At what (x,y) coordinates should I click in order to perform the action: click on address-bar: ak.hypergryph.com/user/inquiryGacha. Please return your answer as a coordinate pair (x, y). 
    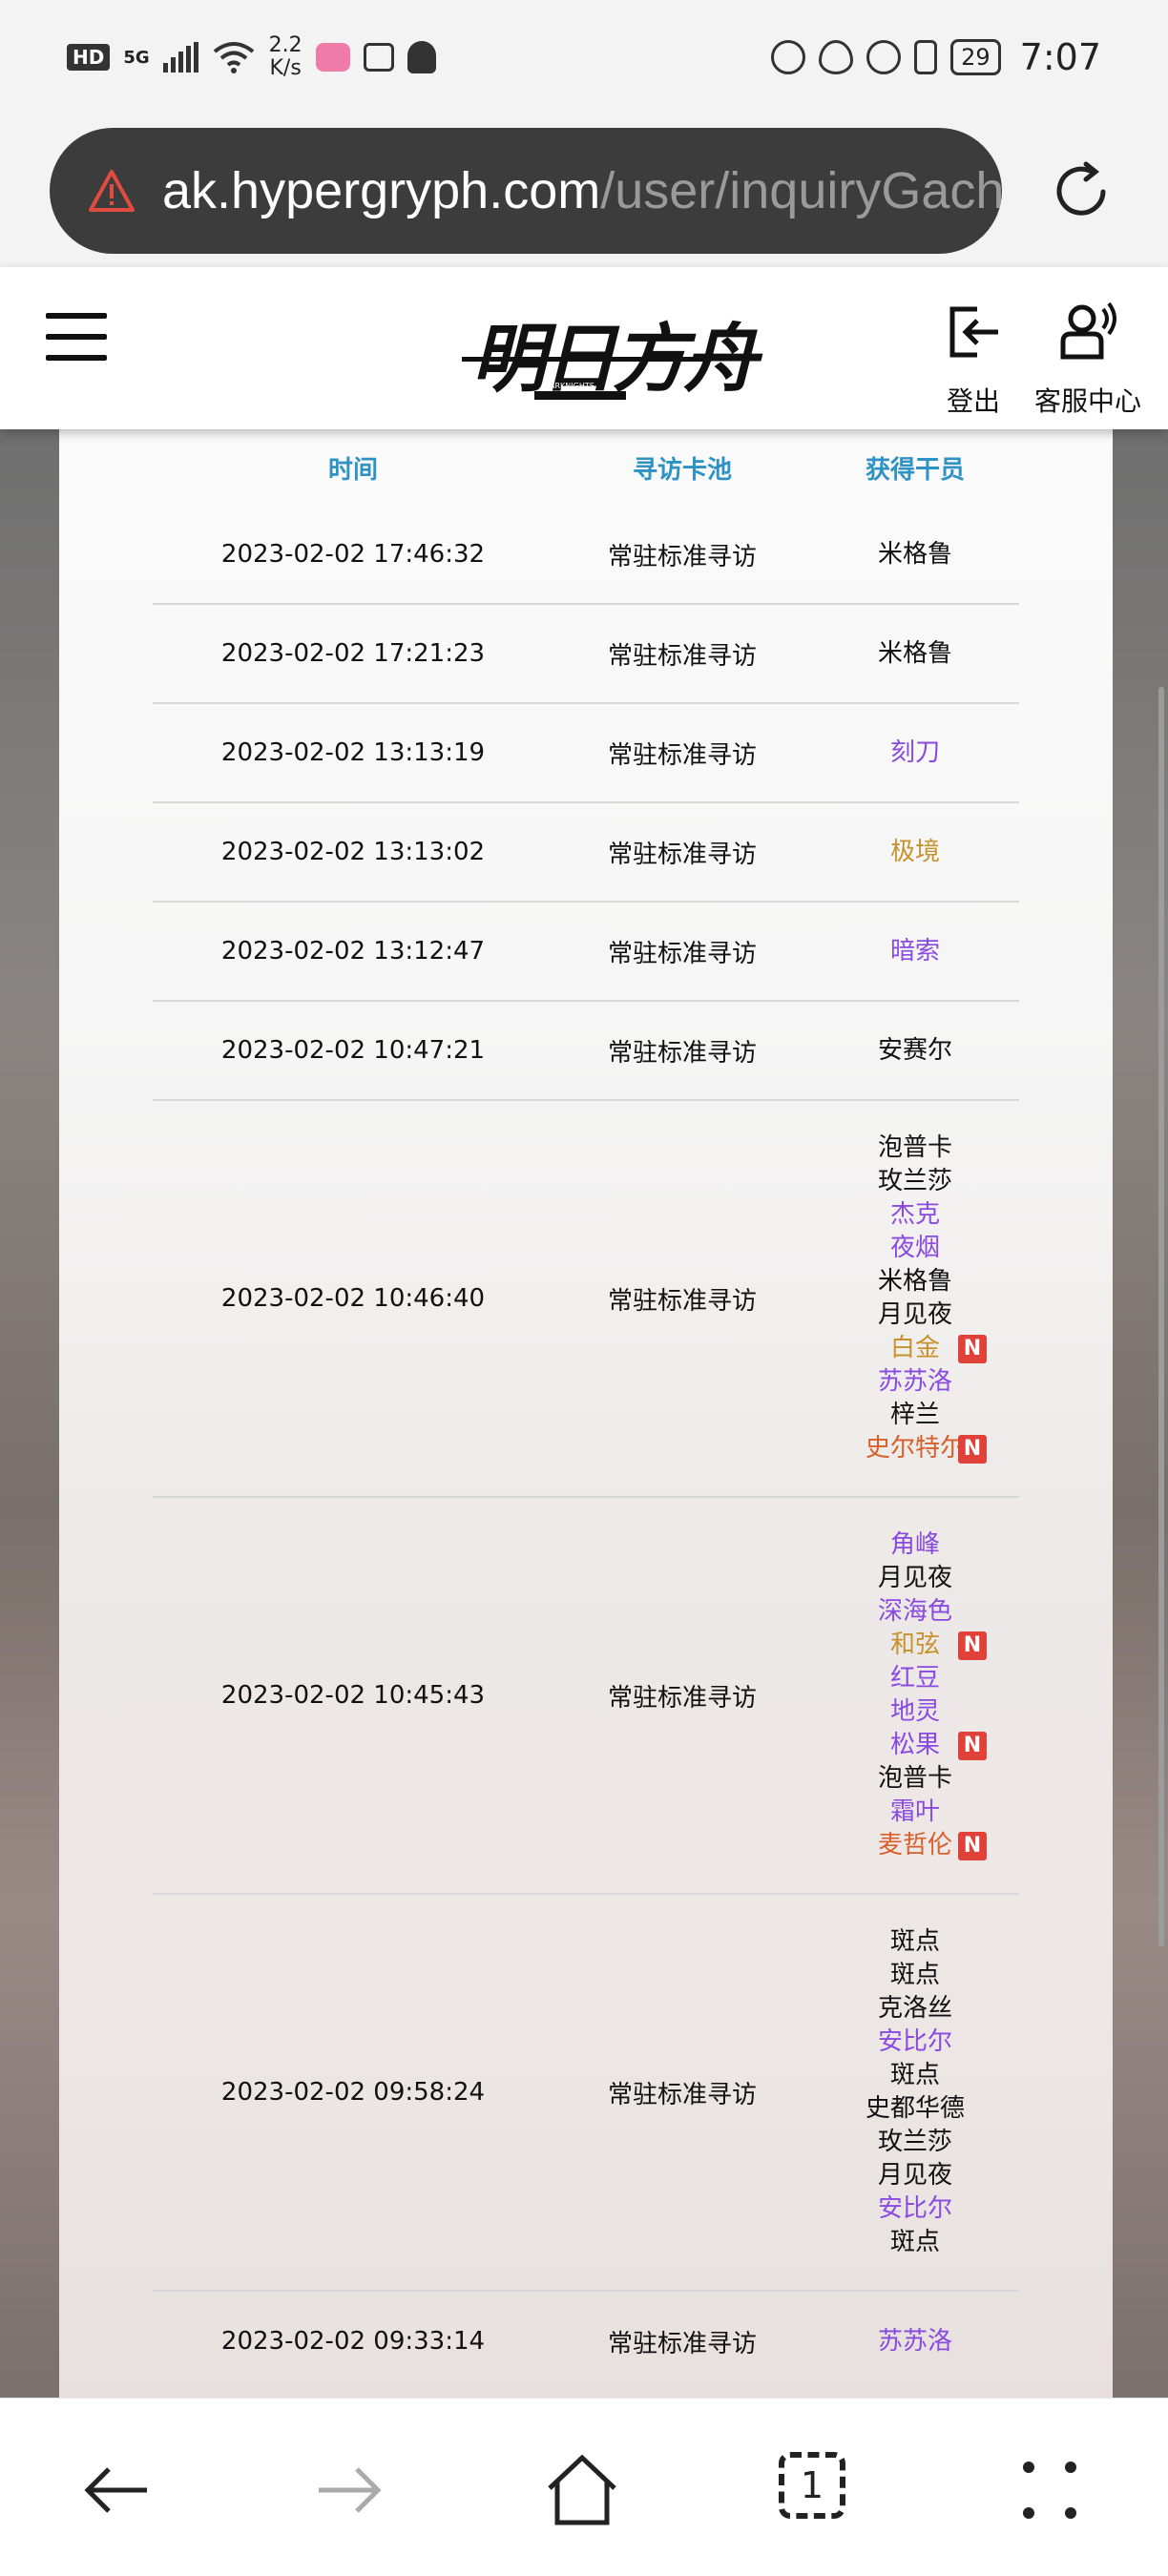
    Looking at the image, I should click on (526, 191).